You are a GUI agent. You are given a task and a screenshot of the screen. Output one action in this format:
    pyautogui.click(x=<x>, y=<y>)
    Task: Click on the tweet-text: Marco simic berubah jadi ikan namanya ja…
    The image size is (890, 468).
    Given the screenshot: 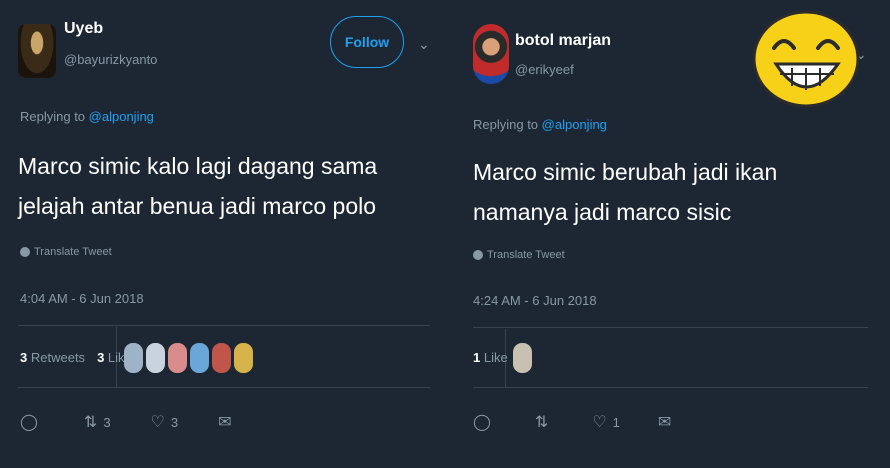 What is the action you would take?
    pyautogui.click(x=625, y=192)
    